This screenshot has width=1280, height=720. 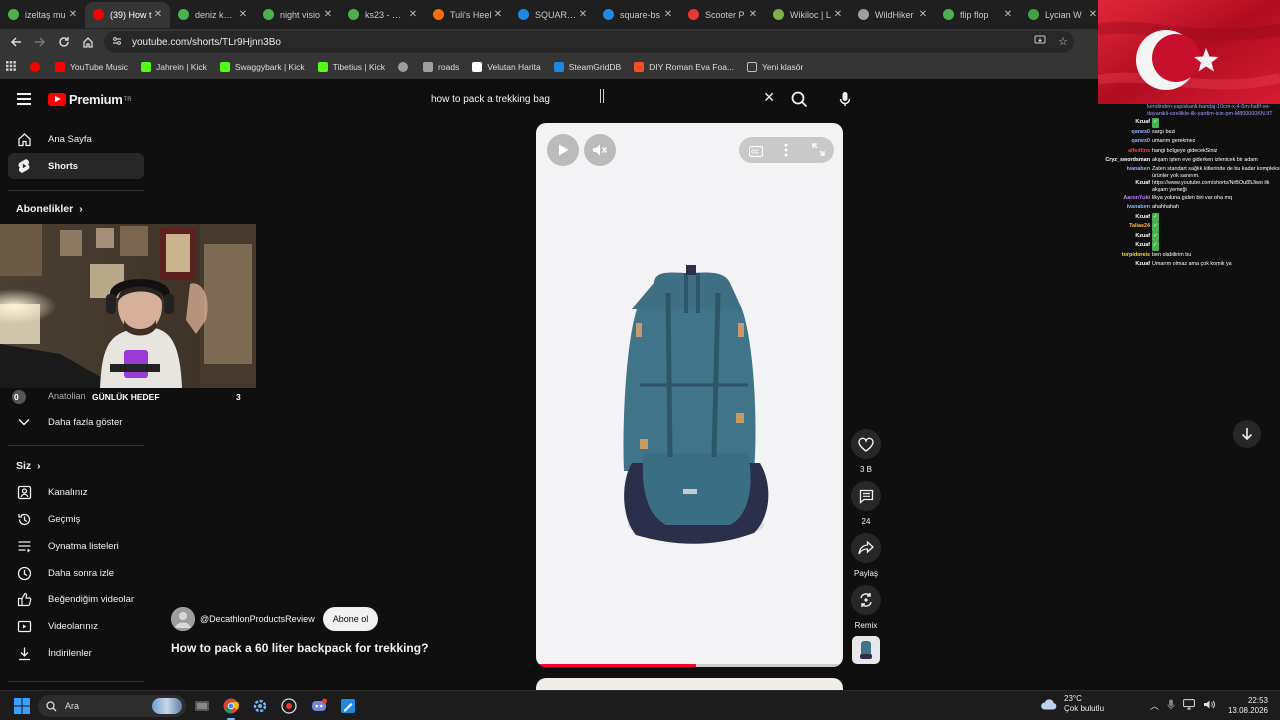 I want to click on back-button, so click(x=16, y=42).